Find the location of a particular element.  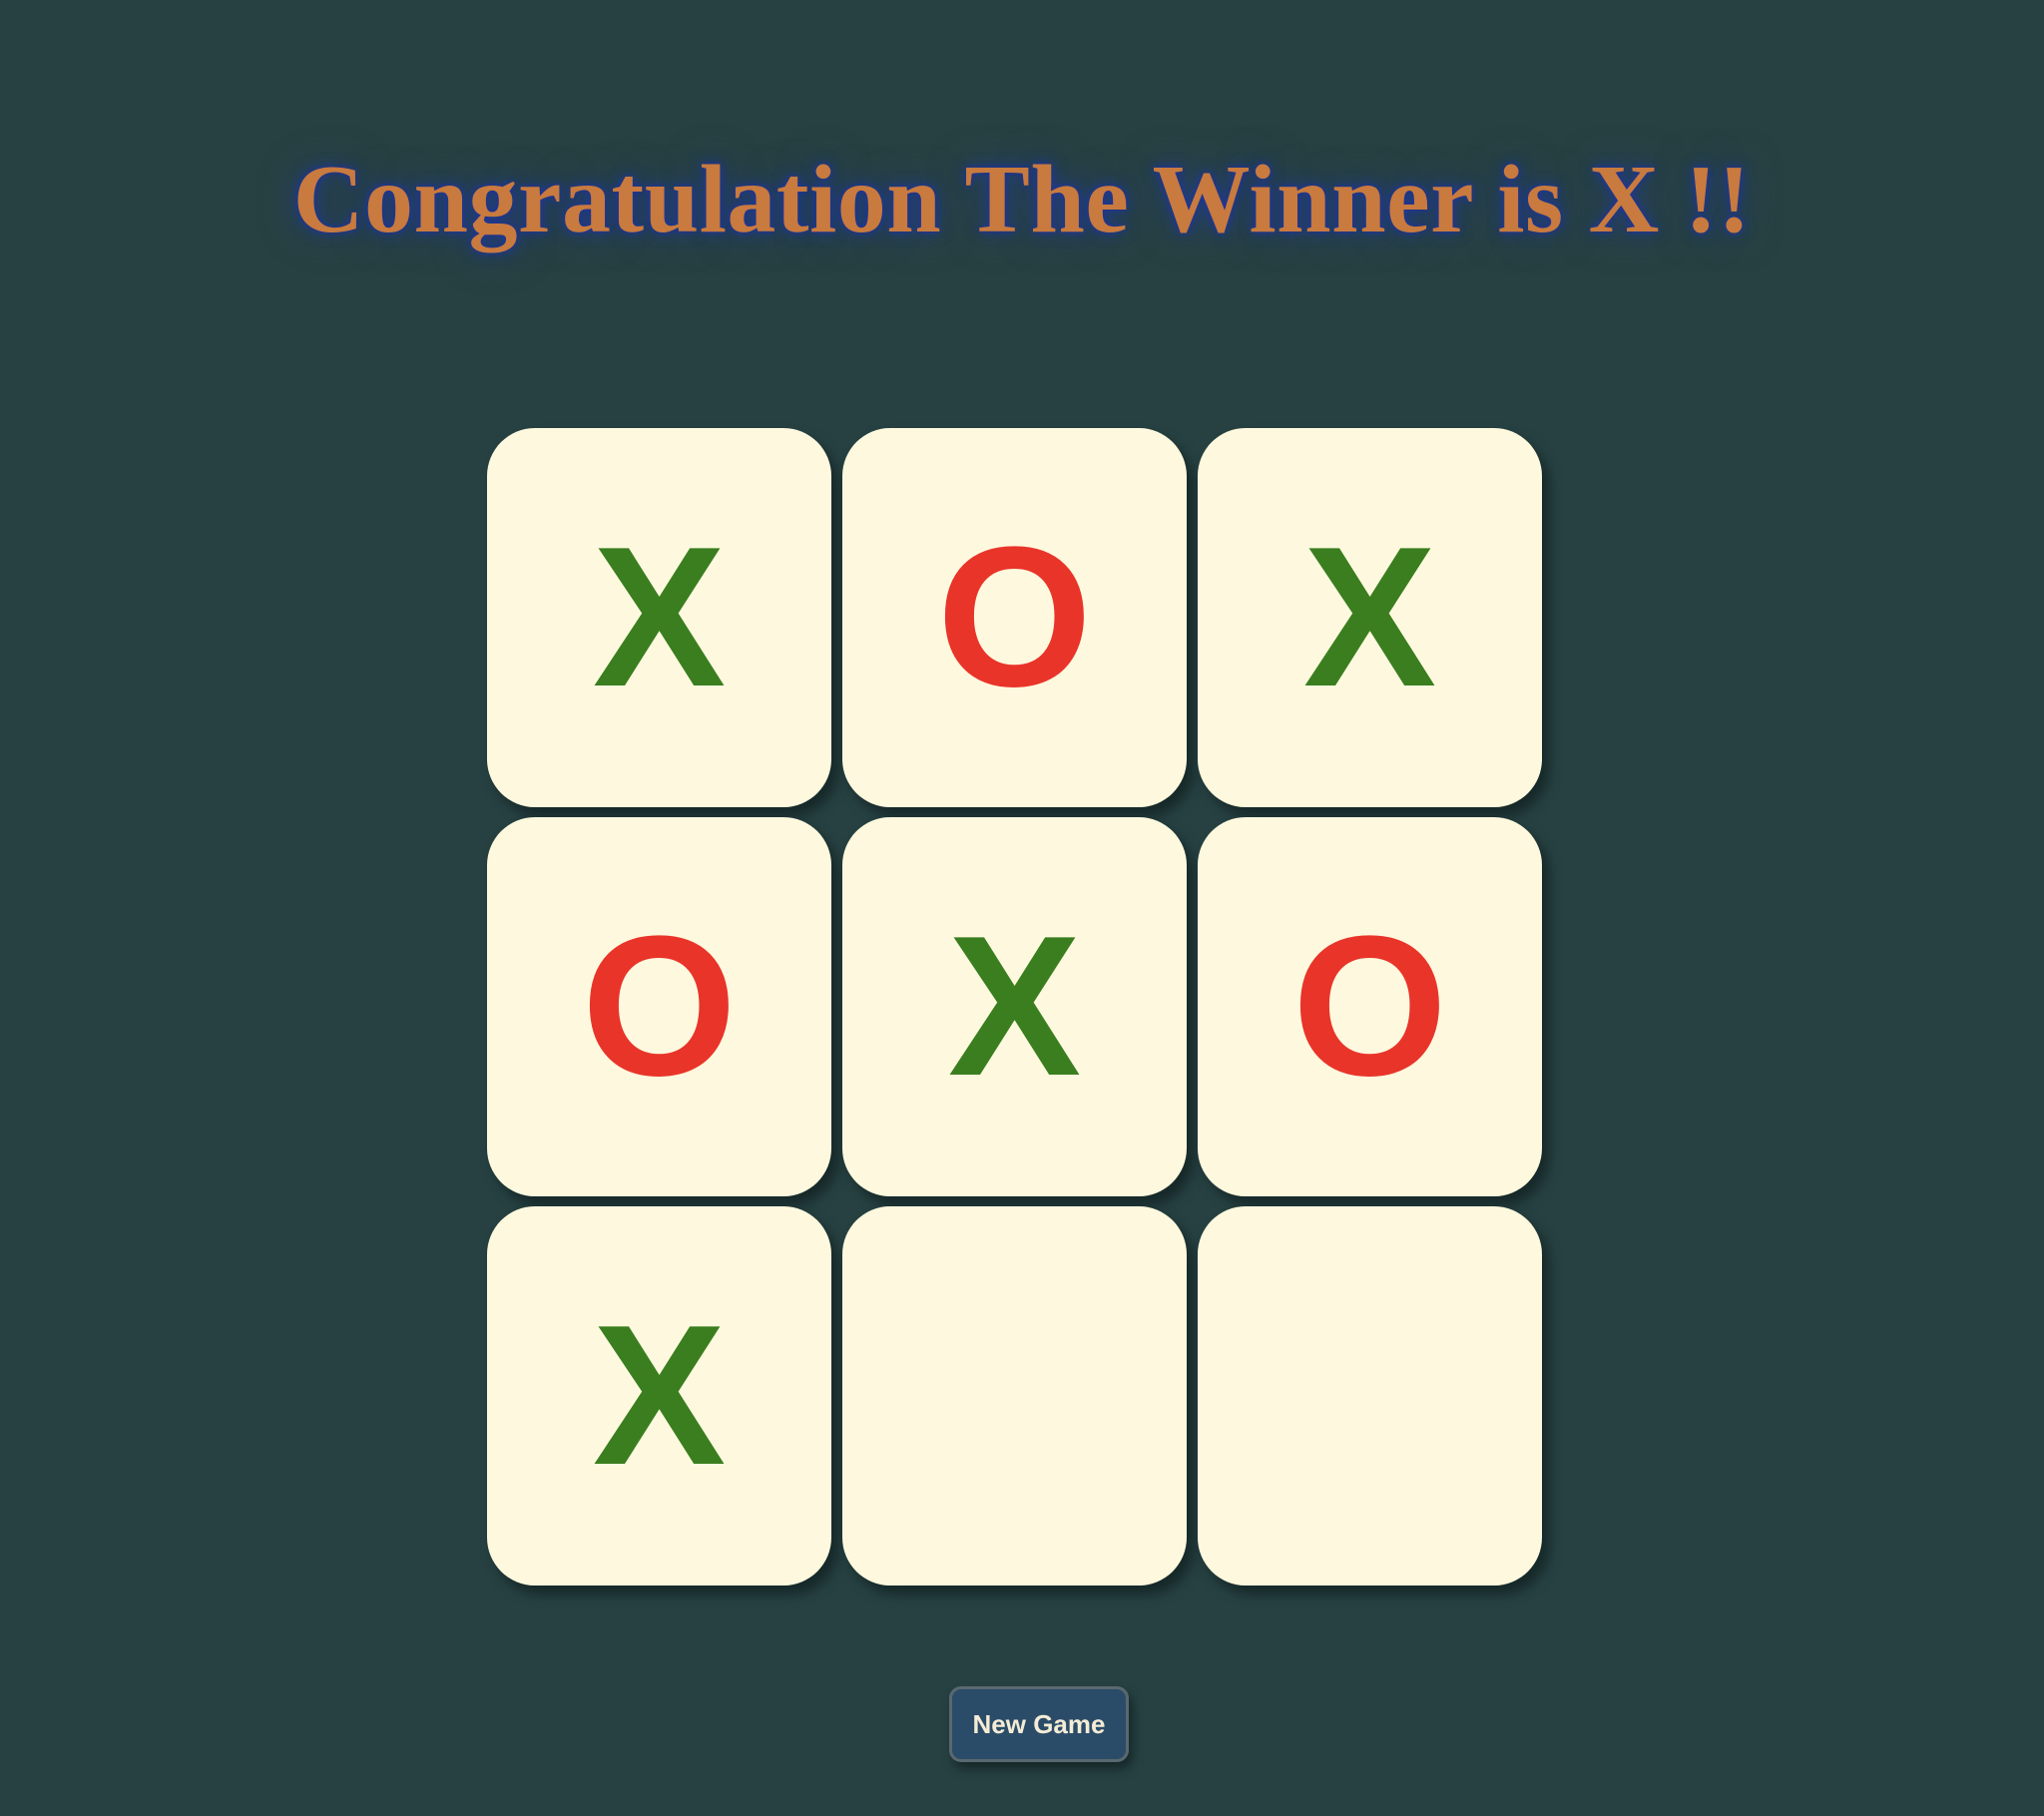

new-game-button: New Game is located at coordinates (1039, 1724).